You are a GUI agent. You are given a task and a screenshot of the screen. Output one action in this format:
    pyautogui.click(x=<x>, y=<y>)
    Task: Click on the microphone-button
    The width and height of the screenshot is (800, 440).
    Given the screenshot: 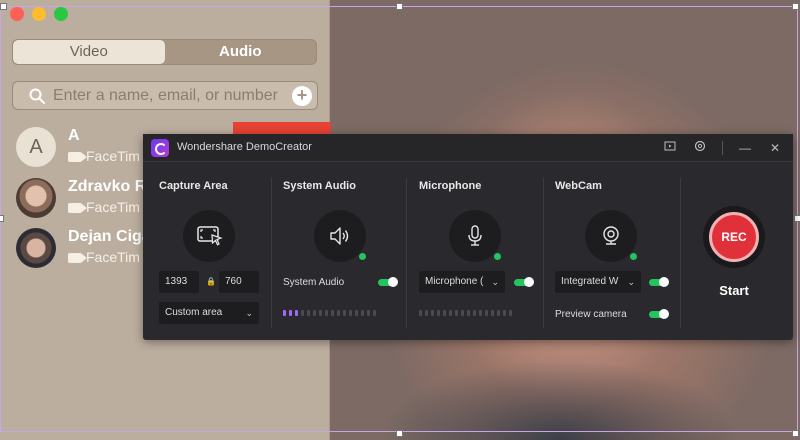 What is the action you would take?
    pyautogui.click(x=475, y=236)
    